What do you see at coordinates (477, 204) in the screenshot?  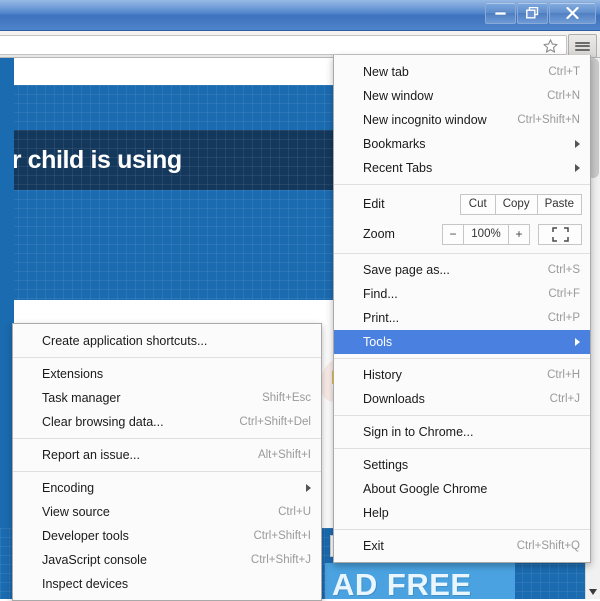 I see `cut-button: Cut` at bounding box center [477, 204].